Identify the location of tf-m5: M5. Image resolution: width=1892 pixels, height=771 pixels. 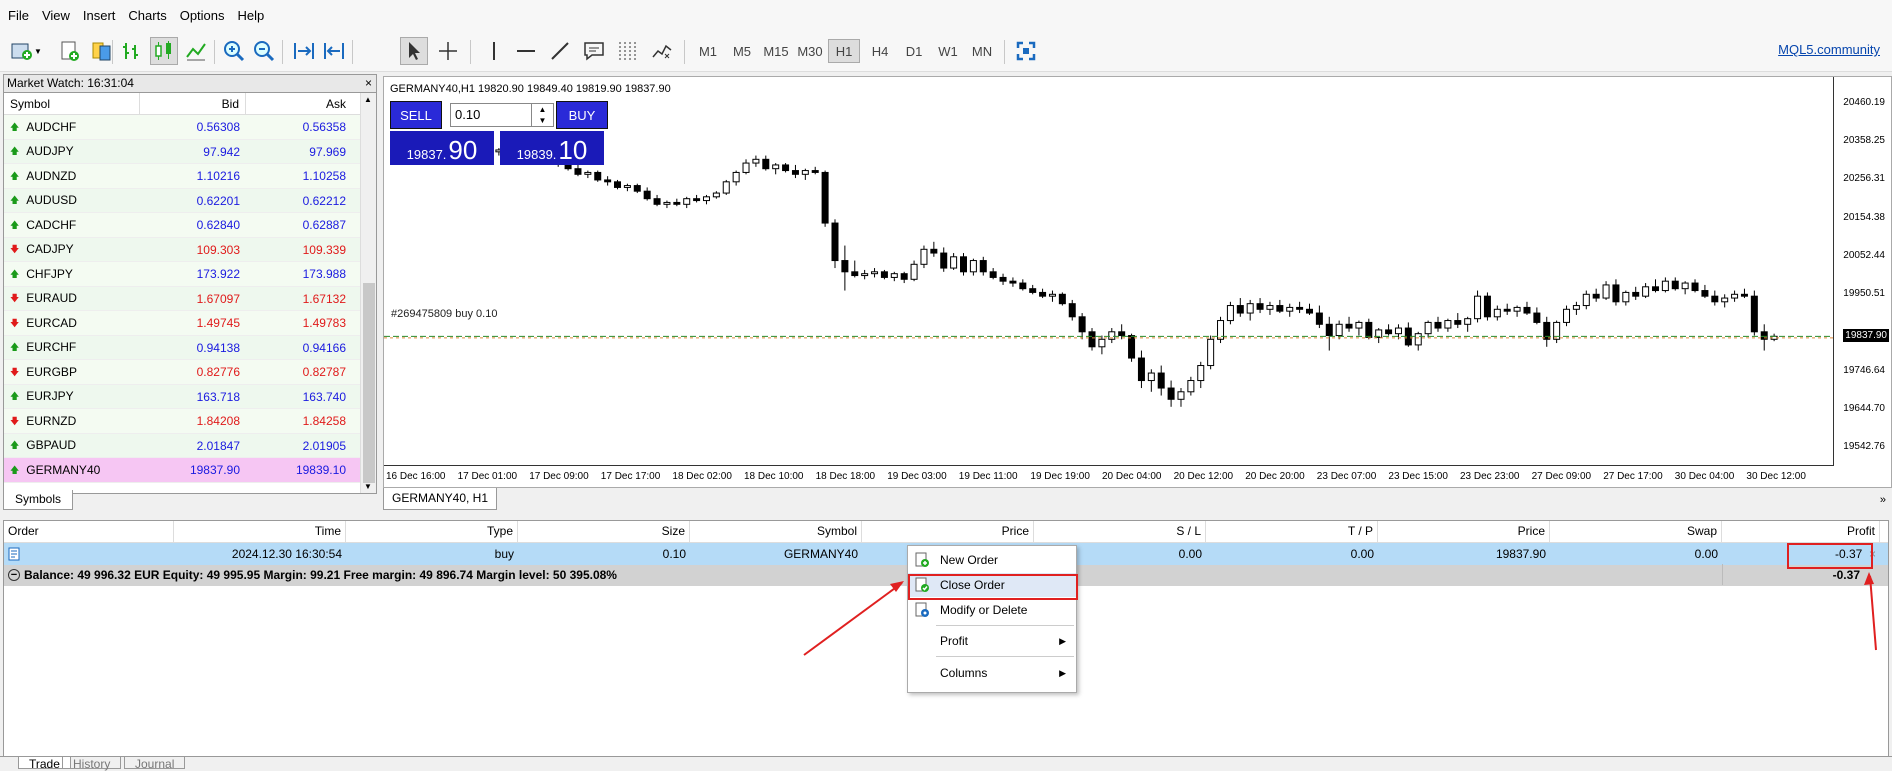
(742, 51).